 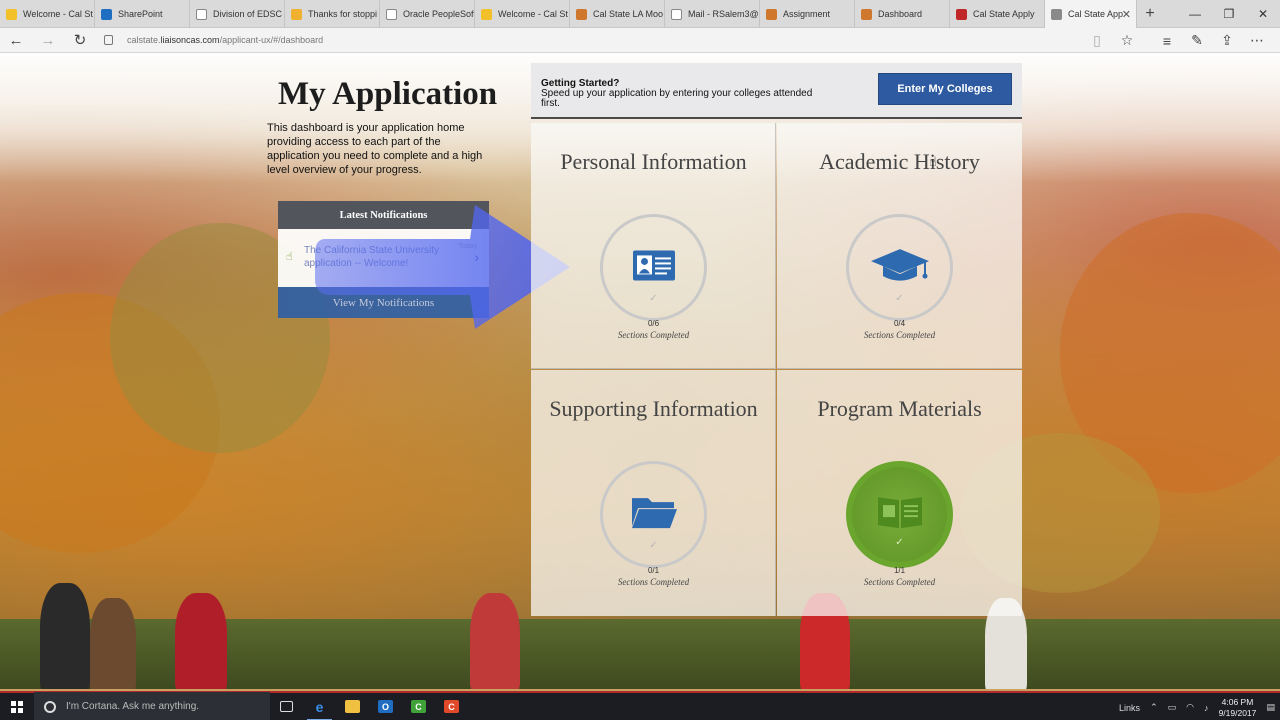 I want to click on folder-icon, so click(x=654, y=512).